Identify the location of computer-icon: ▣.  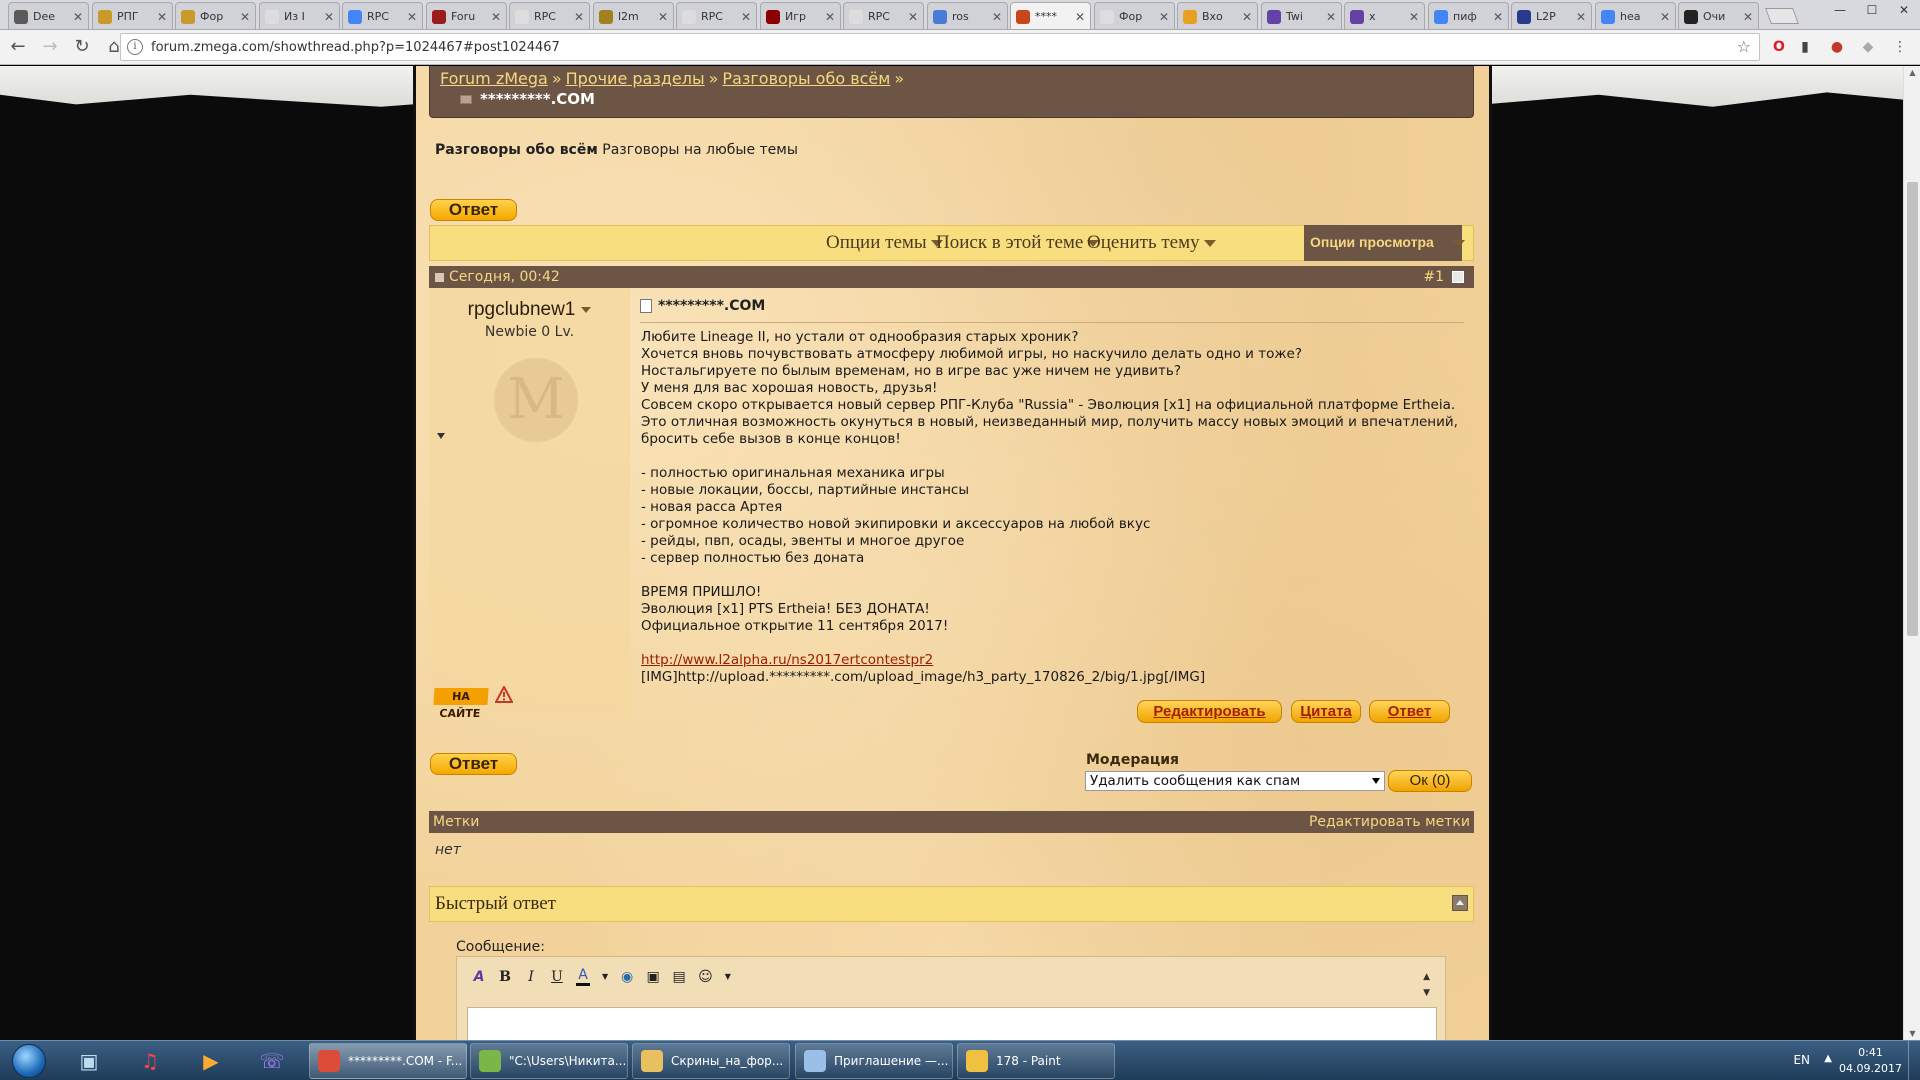
(89, 1061).